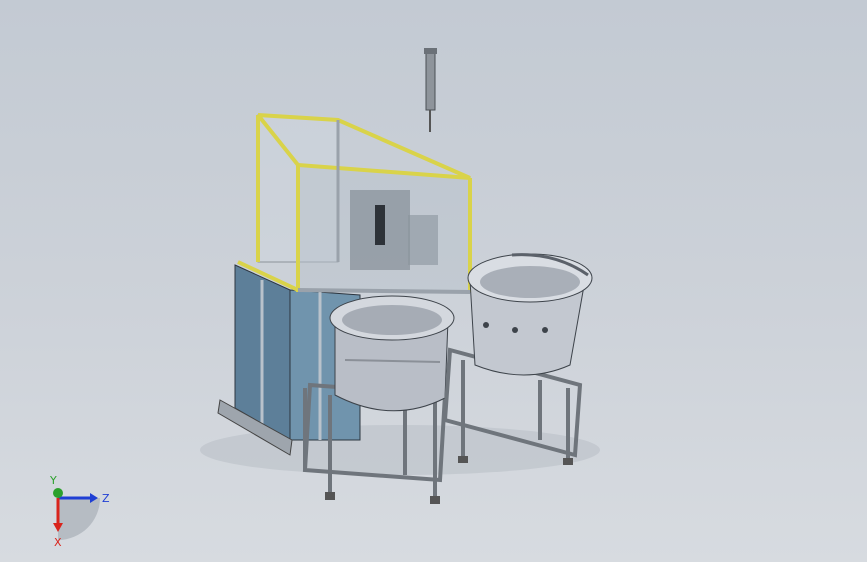 The image size is (867, 562). Describe the element at coordinates (354, 203) in the screenshot. I see `upper-frame` at that location.